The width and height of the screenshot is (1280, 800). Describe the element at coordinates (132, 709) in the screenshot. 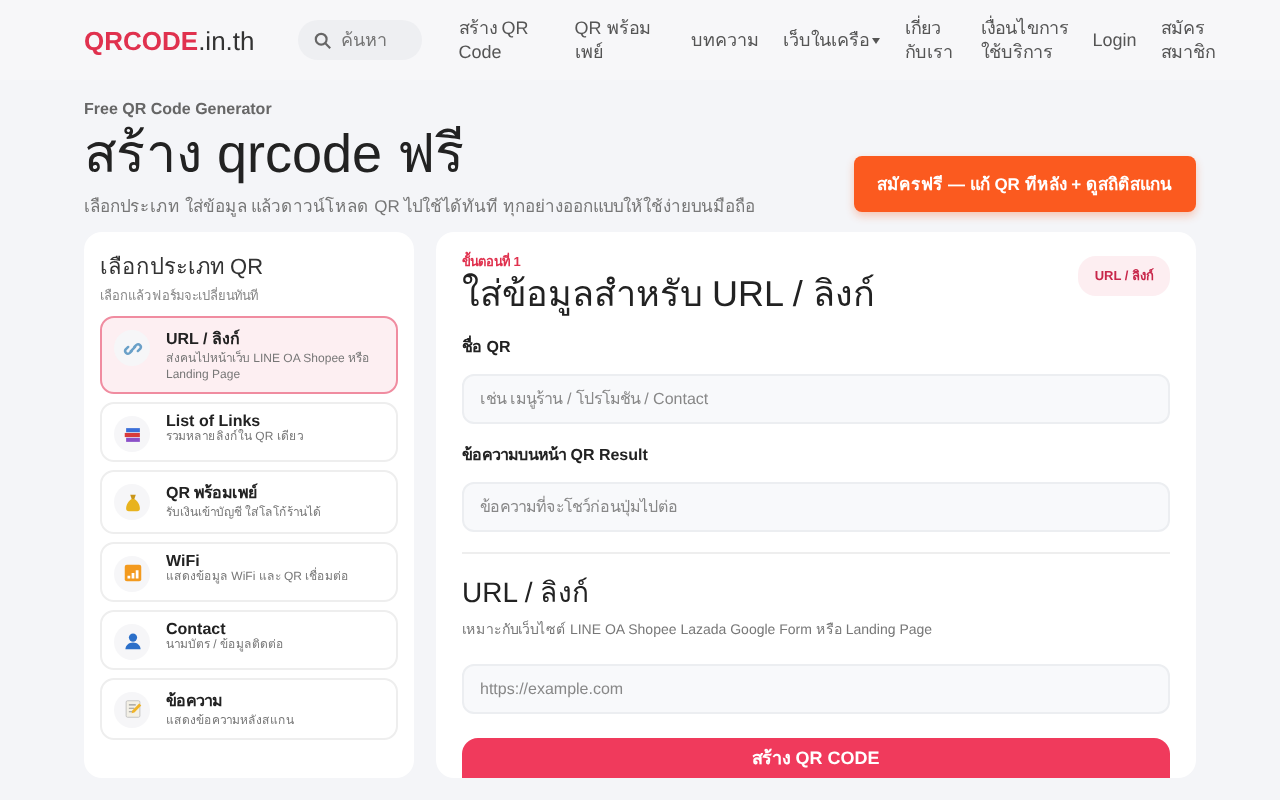

I see `memo-icon` at that location.